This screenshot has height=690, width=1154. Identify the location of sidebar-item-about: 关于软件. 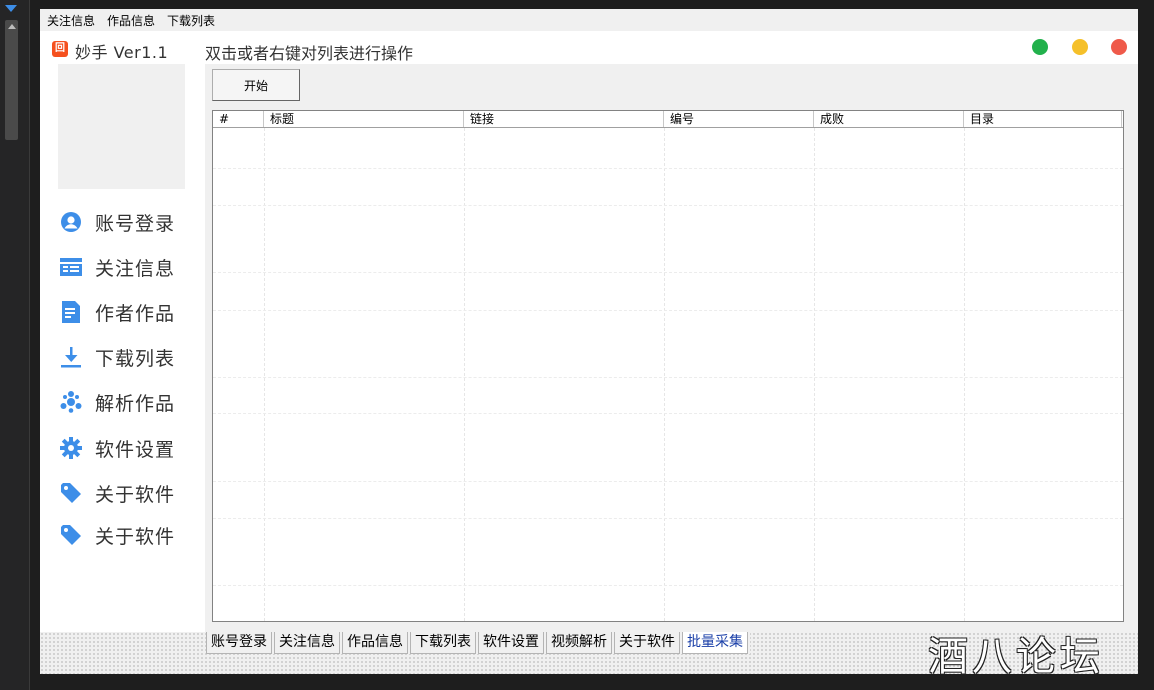
(116, 493).